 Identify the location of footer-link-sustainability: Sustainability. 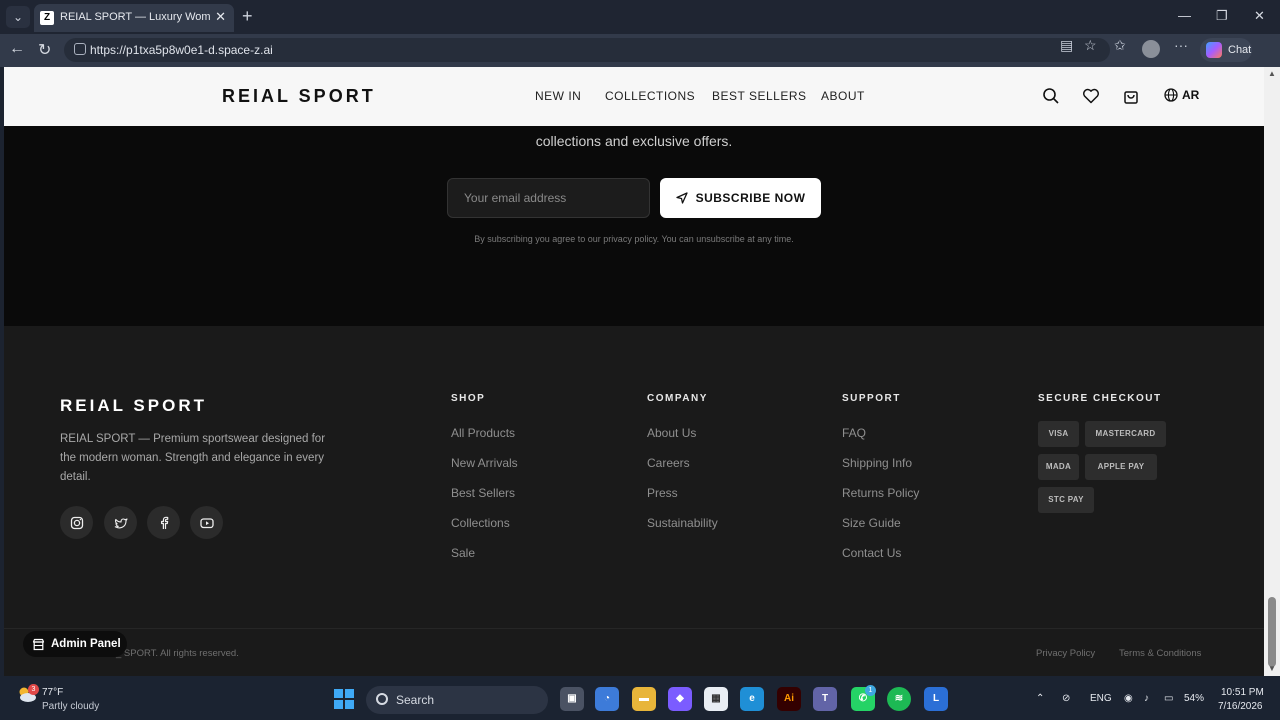
(682, 523).